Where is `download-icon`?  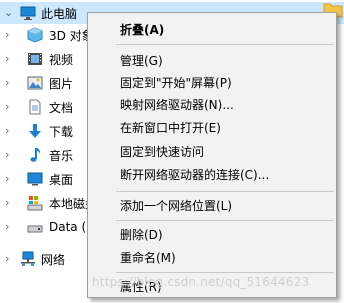
download-icon is located at coordinates (35, 131).